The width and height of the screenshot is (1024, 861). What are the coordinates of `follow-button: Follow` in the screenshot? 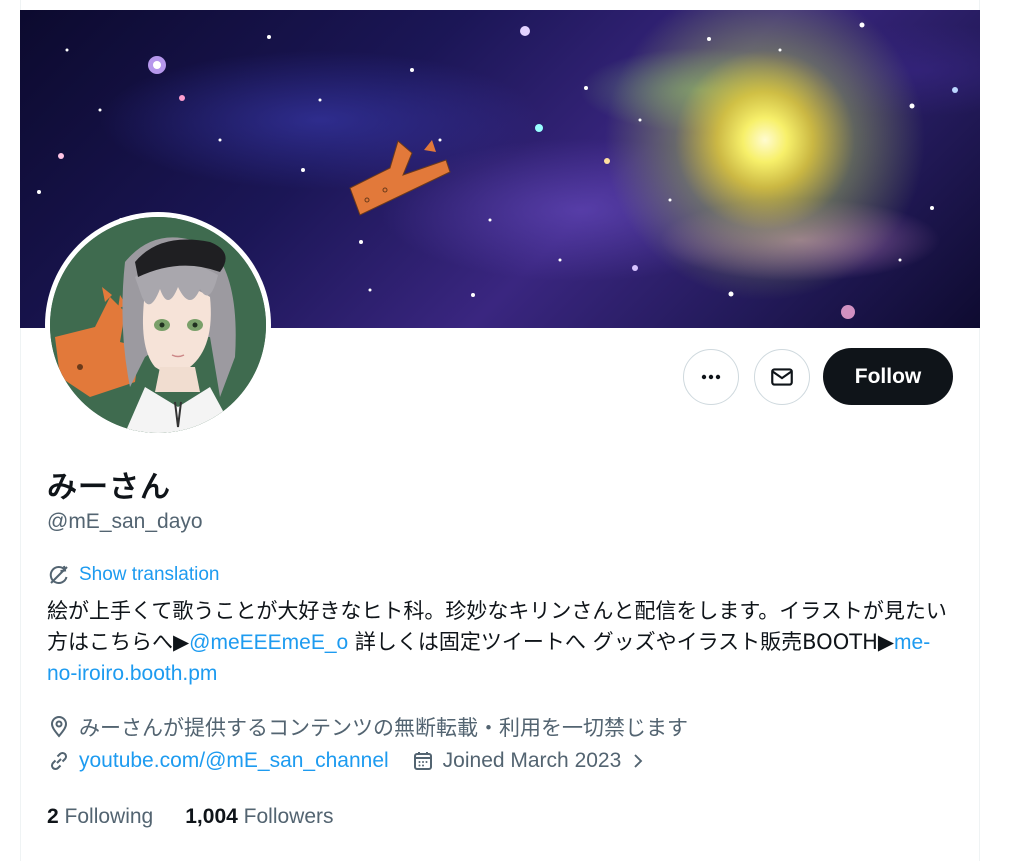 It's located at (888, 376).